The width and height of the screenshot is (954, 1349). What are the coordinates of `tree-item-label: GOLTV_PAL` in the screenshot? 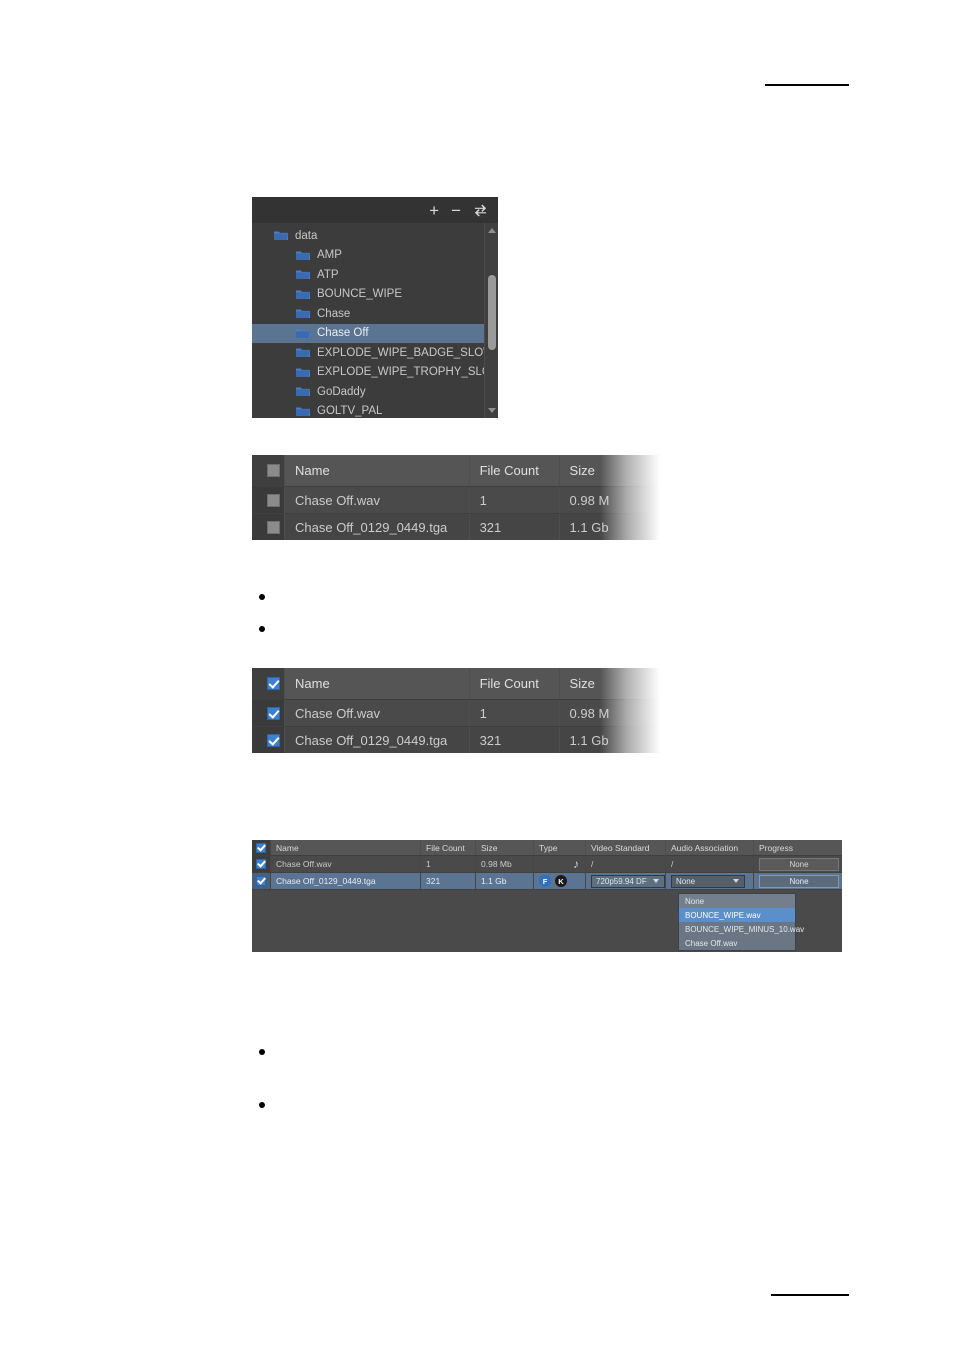 It's located at (350, 411).